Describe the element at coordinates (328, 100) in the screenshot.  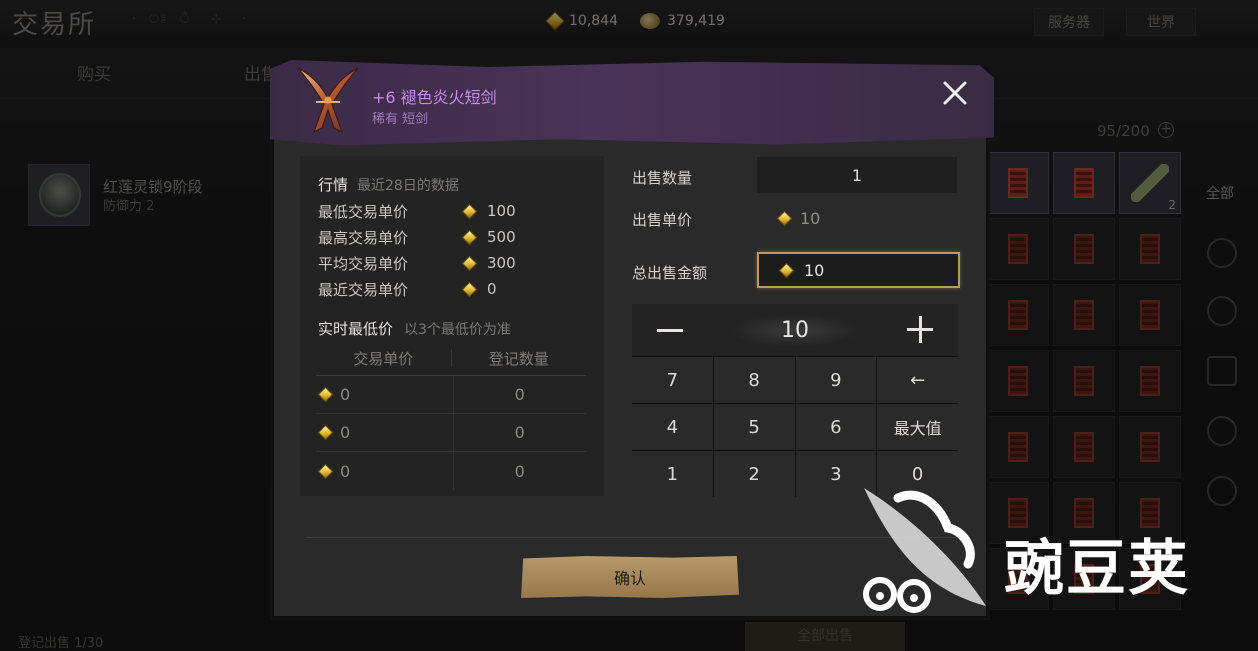
I see `dagger-item-icon` at that location.